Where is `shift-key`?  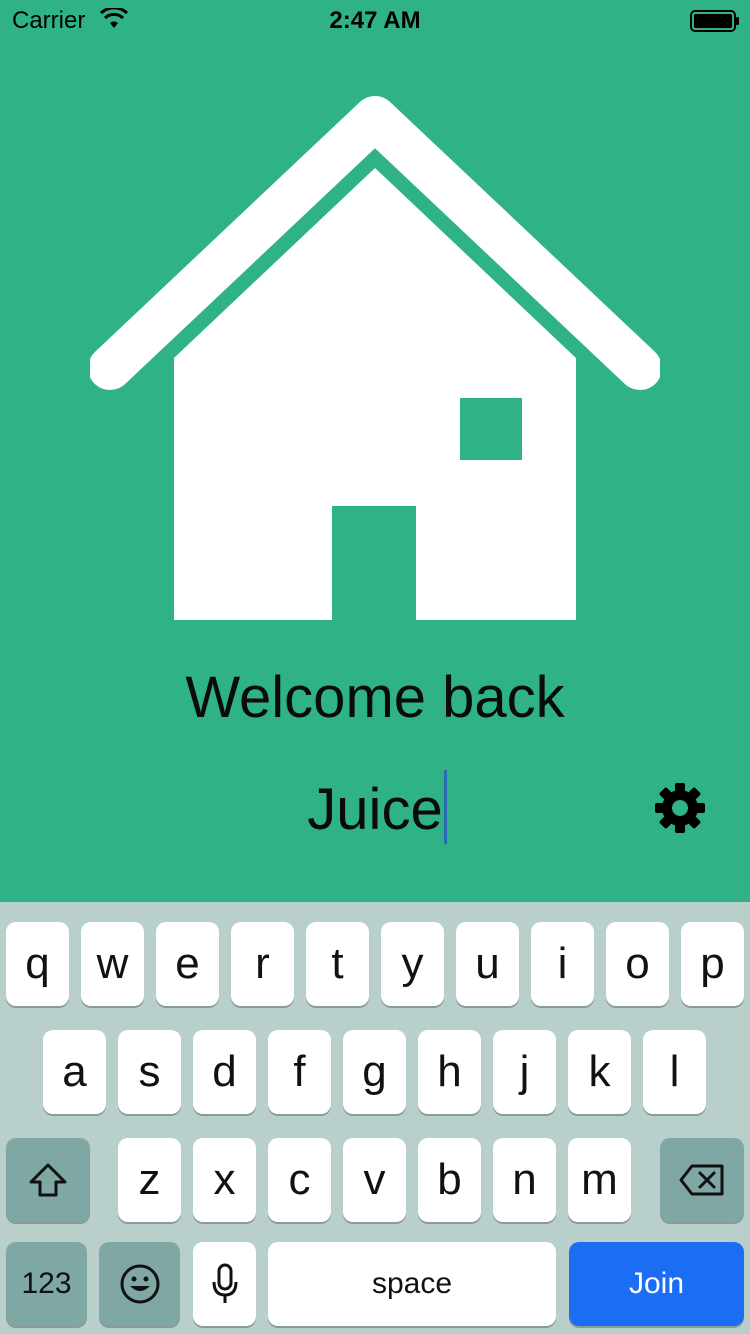 shift-key is located at coordinates (48, 1180).